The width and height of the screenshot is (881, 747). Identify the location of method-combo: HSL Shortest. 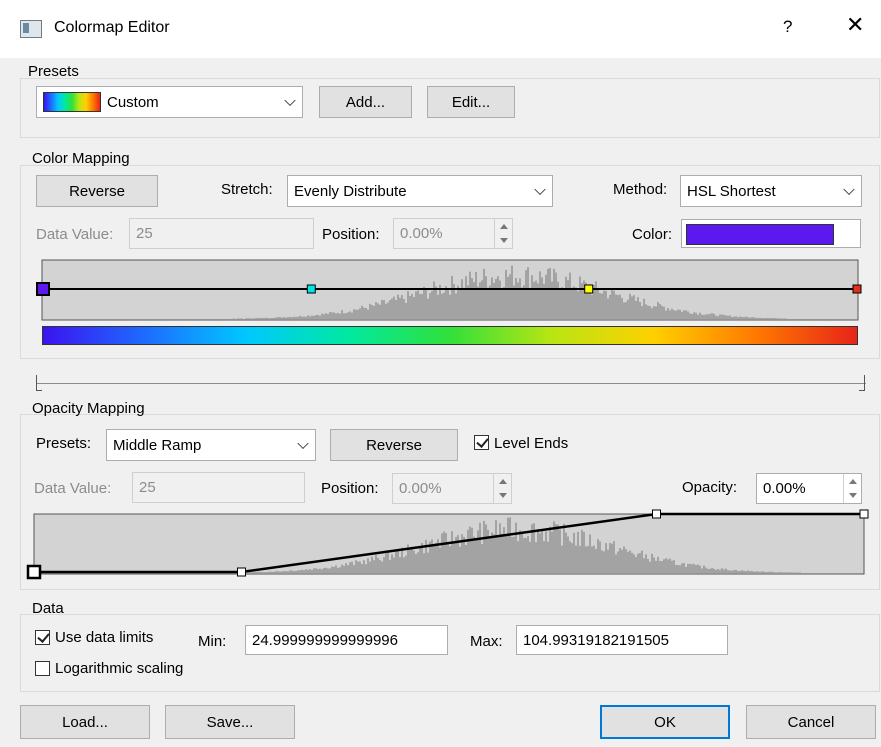
(771, 191).